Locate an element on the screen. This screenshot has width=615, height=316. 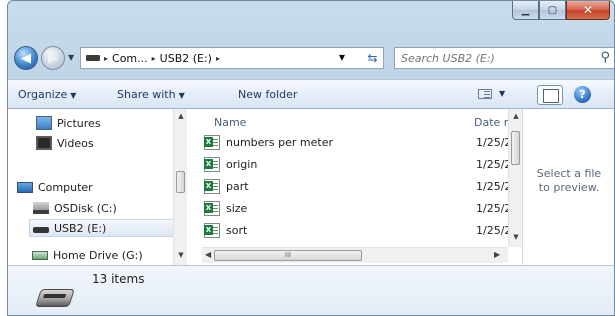
preview-pane: Select a file to preview. is located at coordinates (568, 187).